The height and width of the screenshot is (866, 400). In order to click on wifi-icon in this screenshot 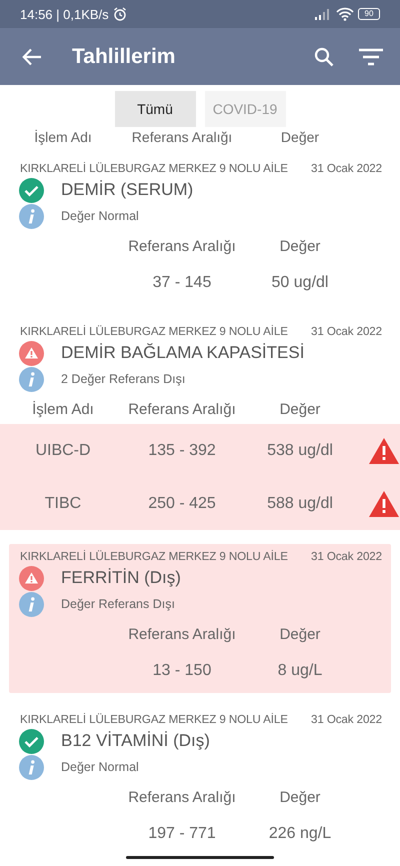, I will do `click(345, 14)`.